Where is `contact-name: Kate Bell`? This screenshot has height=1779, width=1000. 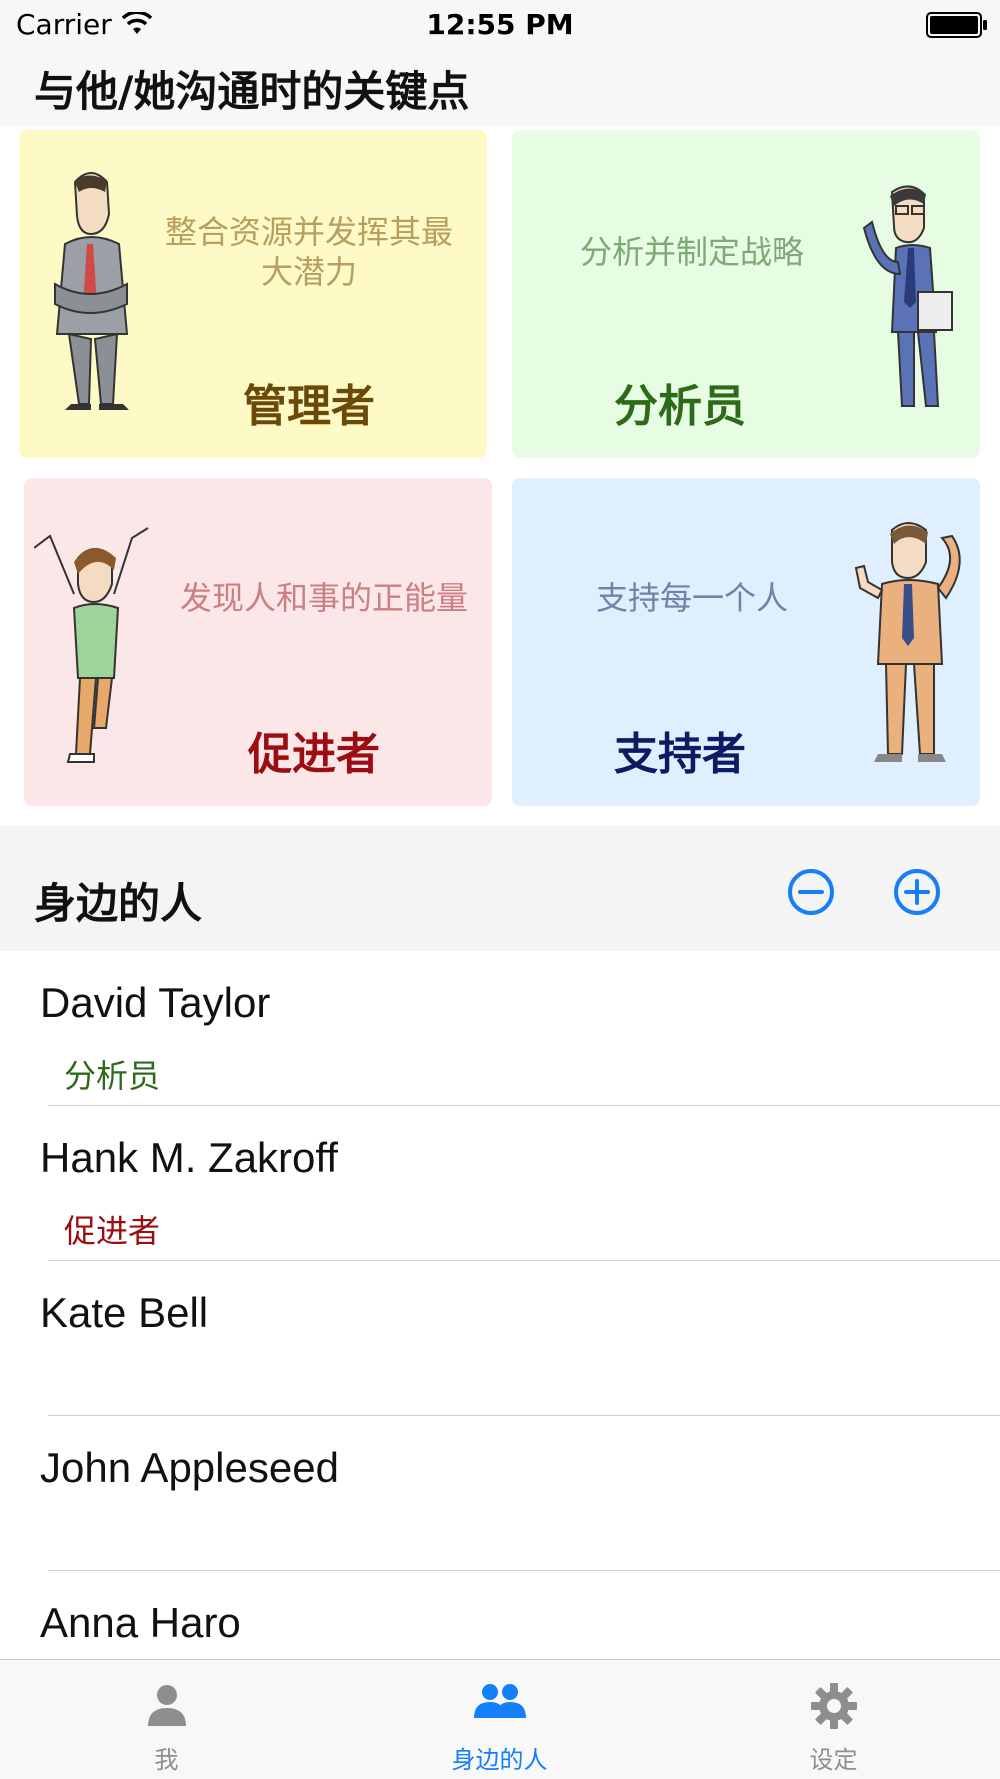
contact-name: Kate Bell is located at coordinates (124, 1312).